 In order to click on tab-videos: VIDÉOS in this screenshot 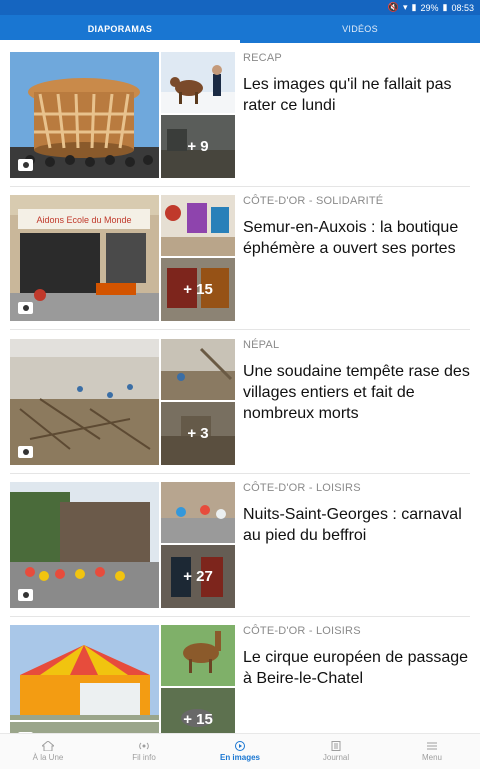, I will do `click(360, 29)`.